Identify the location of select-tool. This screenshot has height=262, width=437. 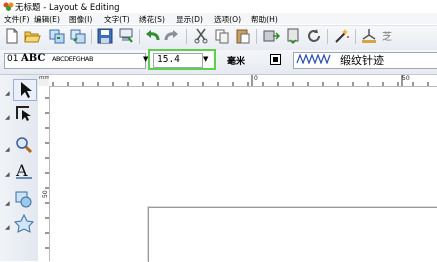
(25, 90).